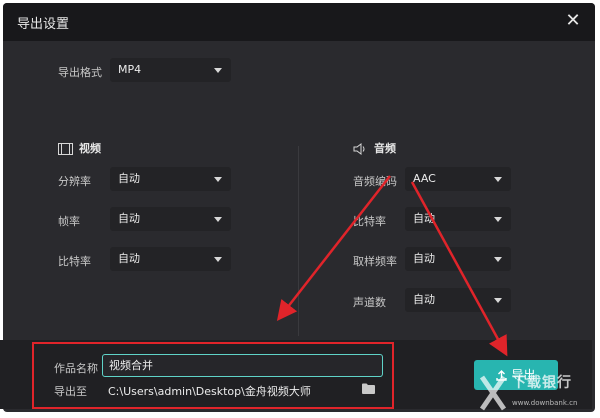  I want to click on annotation-arrow-to-name, so click(333, 248).